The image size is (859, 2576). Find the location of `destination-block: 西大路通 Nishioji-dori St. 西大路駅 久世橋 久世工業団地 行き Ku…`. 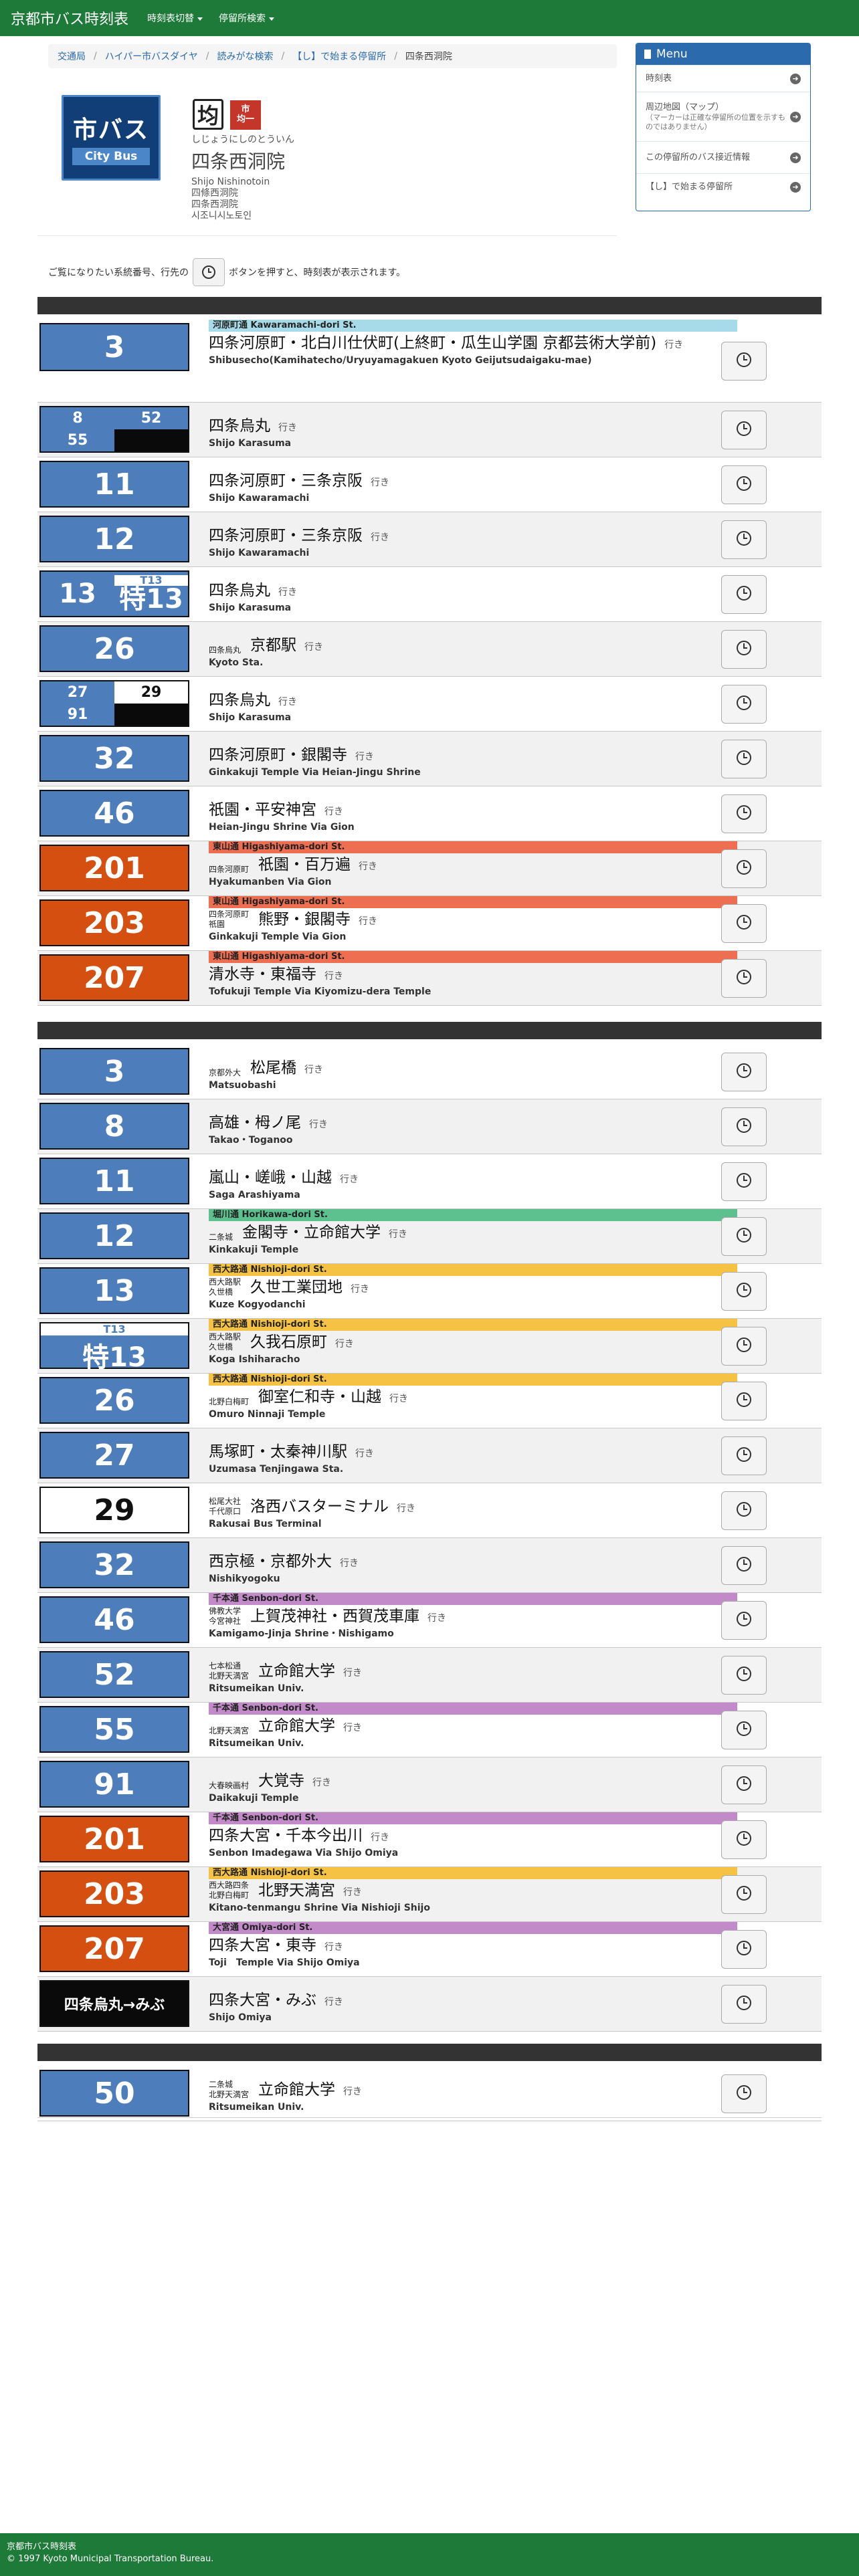

destination-block: 西大路通 Nishioji-dori St. 西大路駅 久世橋 久世工業団地 行き Ku… is located at coordinates (473, 1288).